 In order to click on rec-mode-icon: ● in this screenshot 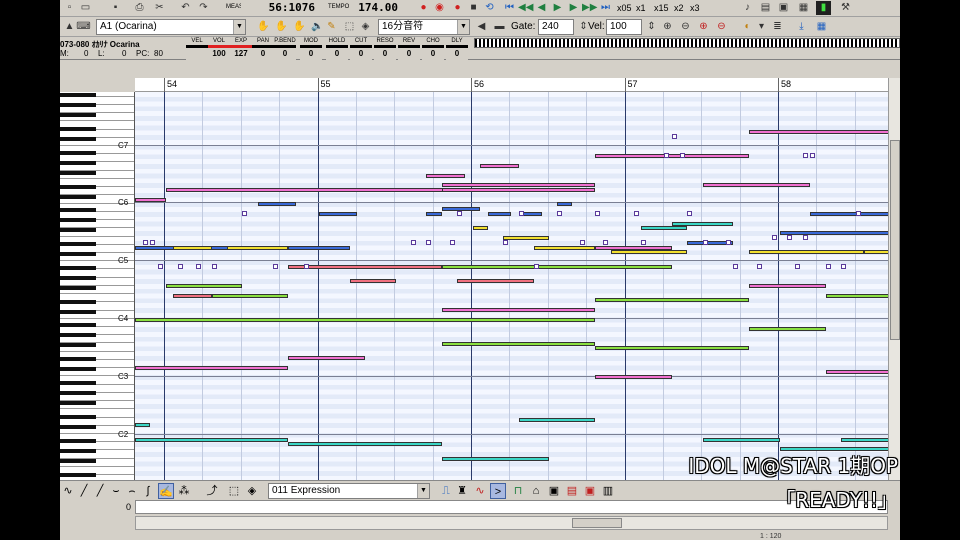, I will do `click(457, 8)`.